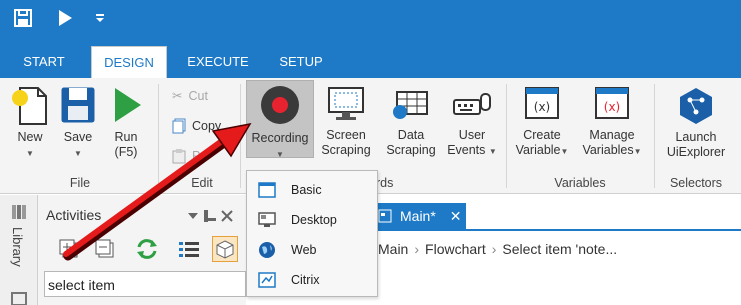 Image resolution: width=741 pixels, height=305 pixels. Describe the element at coordinates (612, 150) in the screenshot. I see `manage-variables-label-2: Variables▼` at that location.